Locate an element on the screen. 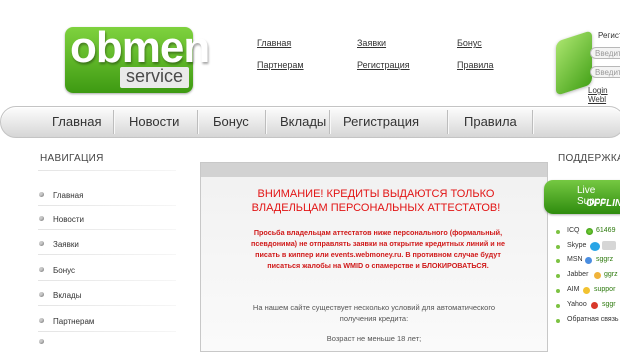  menu-item-registration: Регистрация is located at coordinates (381, 122).